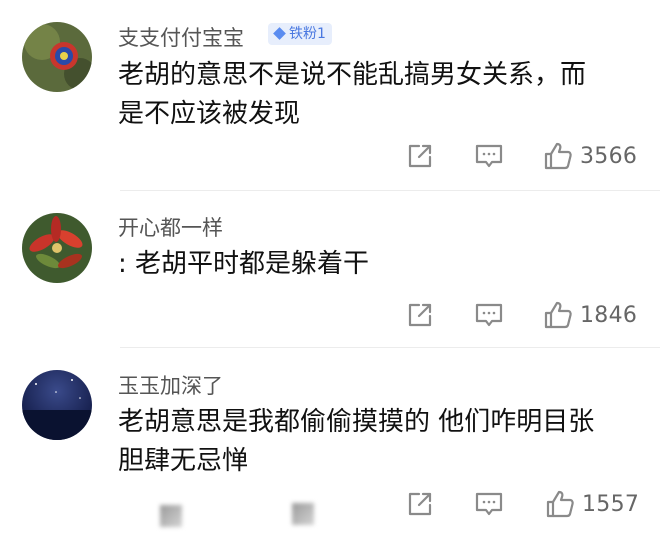 Image resolution: width=660 pixels, height=536 pixels. I want to click on like-count: 1557, so click(611, 504).